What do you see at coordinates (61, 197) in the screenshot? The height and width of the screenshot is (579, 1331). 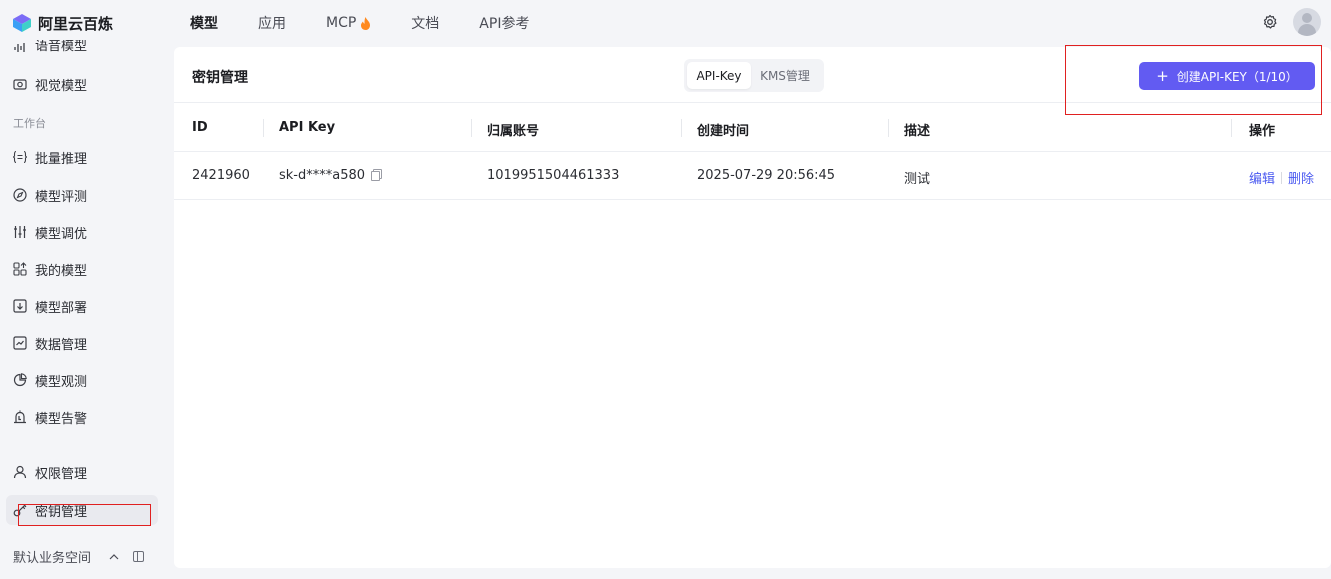 I see `sidebar-item-label: 模型评测` at bounding box center [61, 197].